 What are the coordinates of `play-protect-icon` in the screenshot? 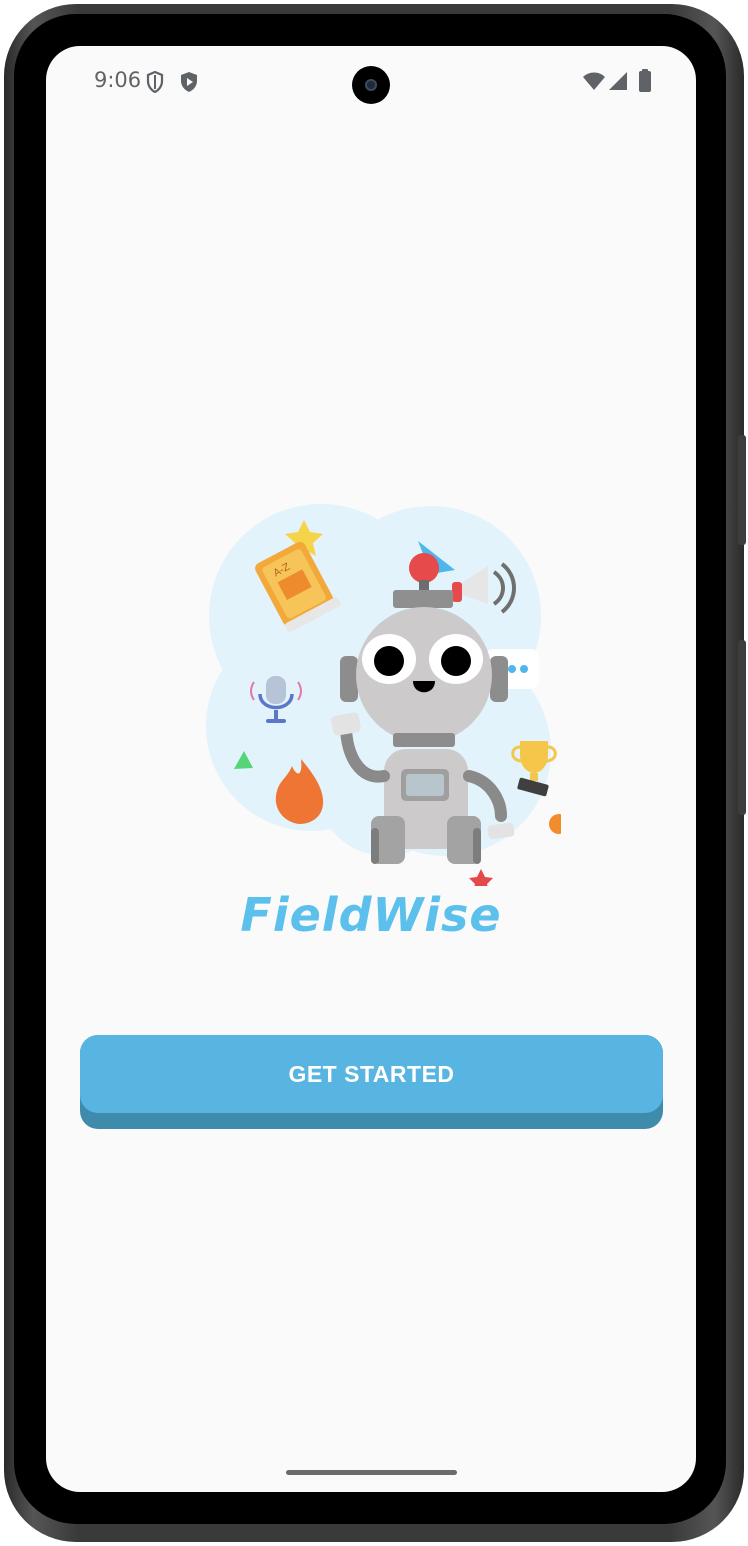 It's located at (189, 82).